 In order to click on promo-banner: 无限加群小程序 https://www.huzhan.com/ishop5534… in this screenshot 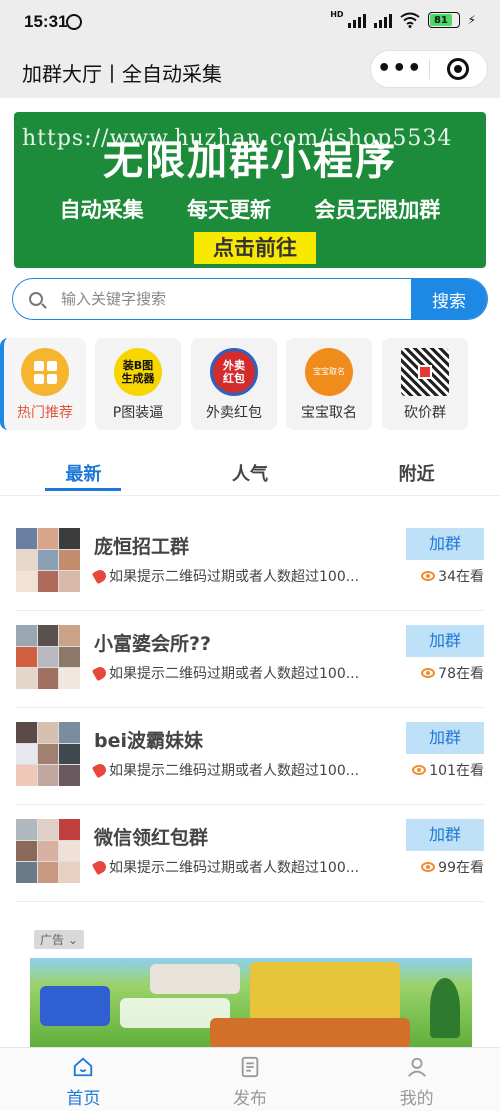, I will do `click(250, 190)`.